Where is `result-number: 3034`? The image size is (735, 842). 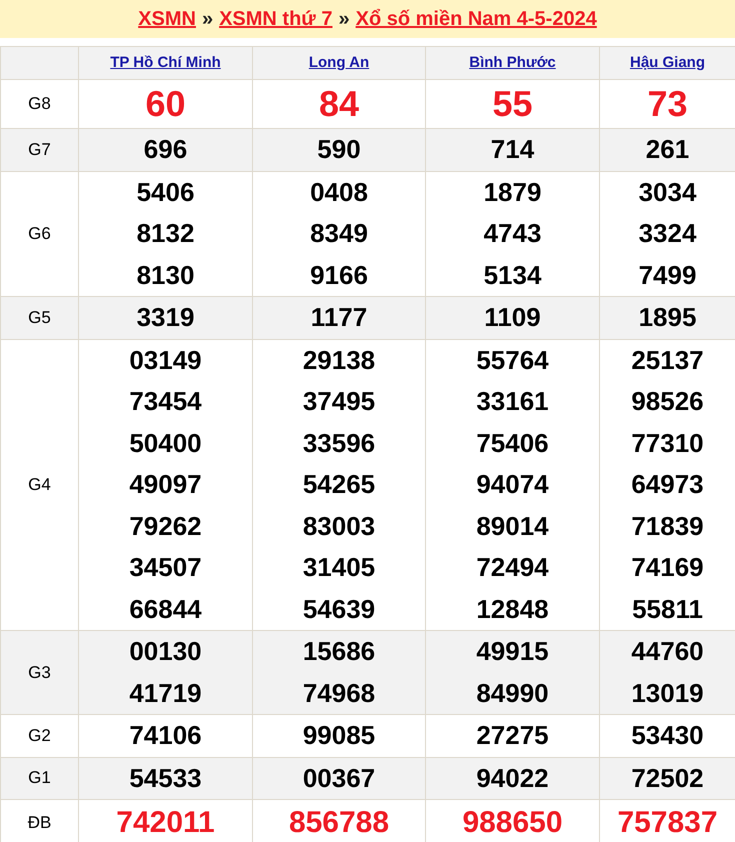 result-number: 3034 is located at coordinates (668, 192).